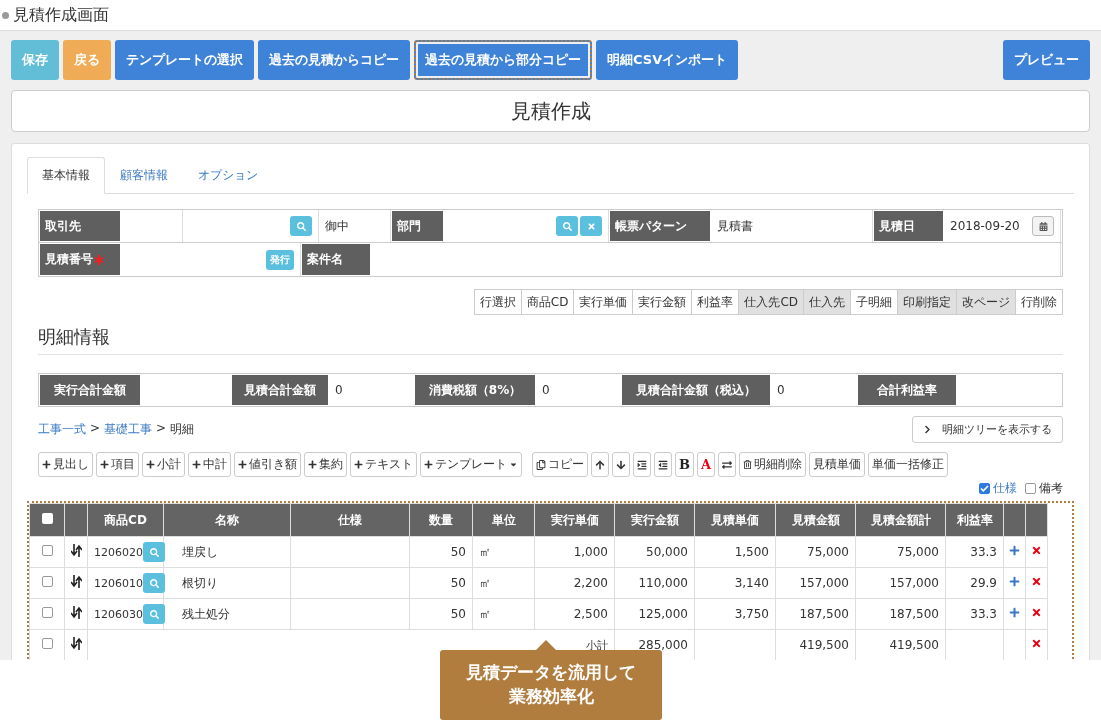 This screenshot has height=721, width=1101. Describe the element at coordinates (987, 429) in the screenshot. I see `tree-button: 明細ツリーを表示する` at that location.